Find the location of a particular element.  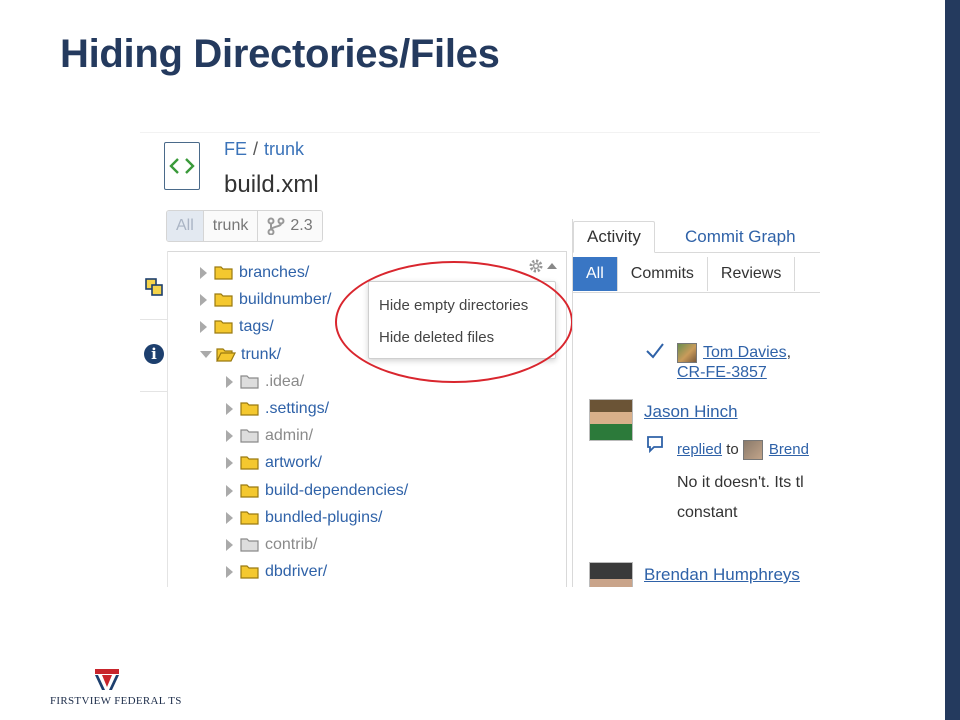

breadcrumb: FE / trunk is located at coordinates (264, 149).